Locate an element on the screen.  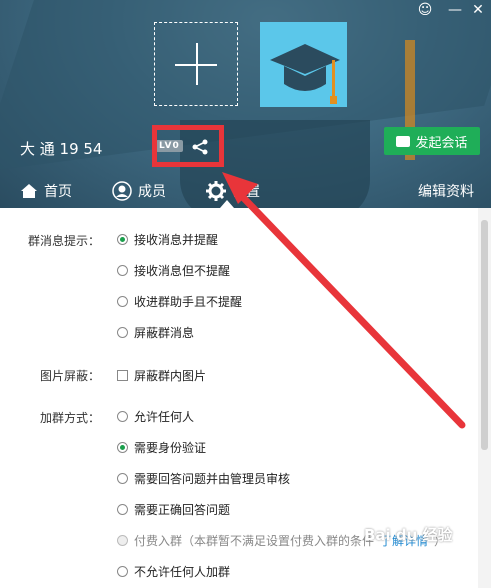
notice-option-4: 屏蔽群消息 is located at coordinates (155, 332).